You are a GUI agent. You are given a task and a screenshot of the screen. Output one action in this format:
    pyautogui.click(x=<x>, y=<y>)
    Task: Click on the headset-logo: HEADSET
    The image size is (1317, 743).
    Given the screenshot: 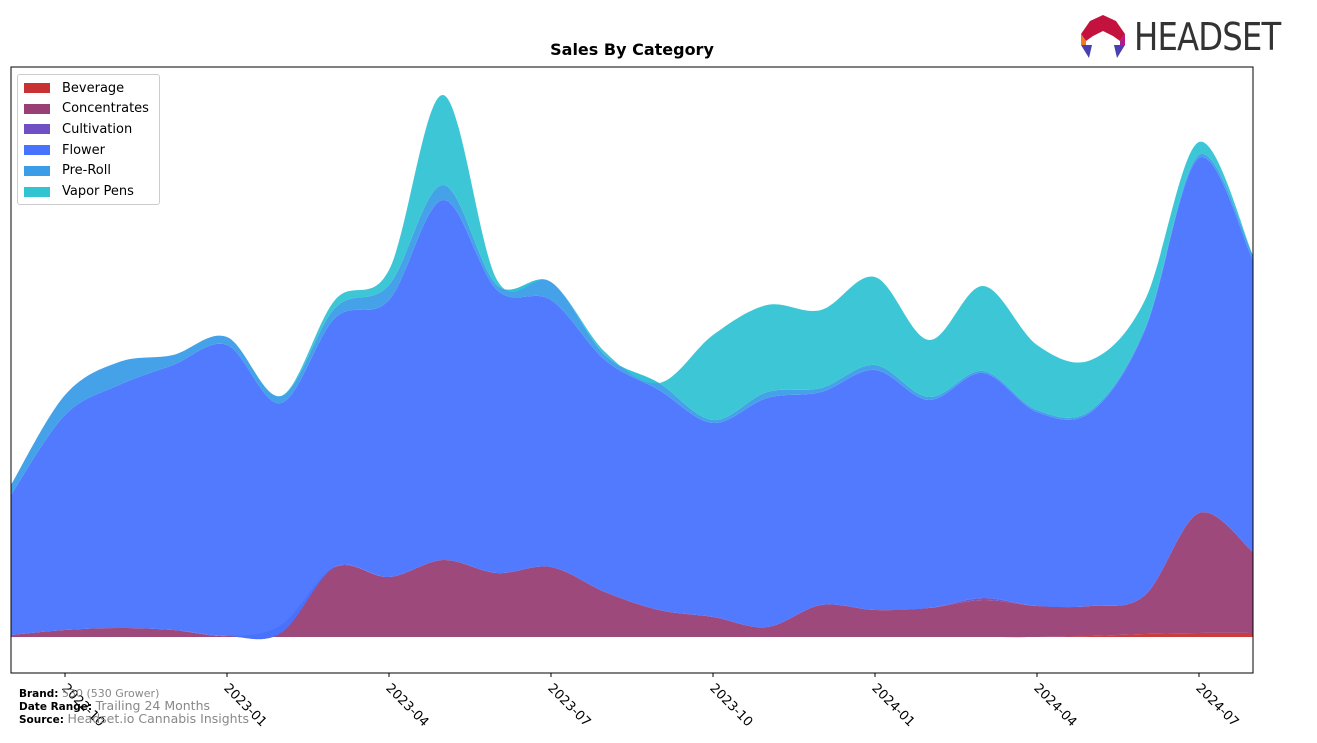 What is the action you would take?
    pyautogui.click(x=1193, y=37)
    